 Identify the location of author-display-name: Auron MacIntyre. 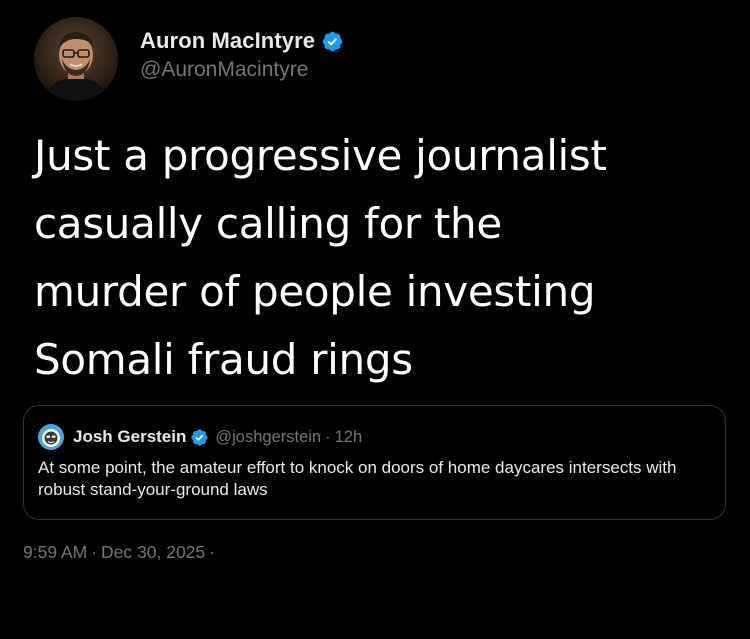
(227, 41).